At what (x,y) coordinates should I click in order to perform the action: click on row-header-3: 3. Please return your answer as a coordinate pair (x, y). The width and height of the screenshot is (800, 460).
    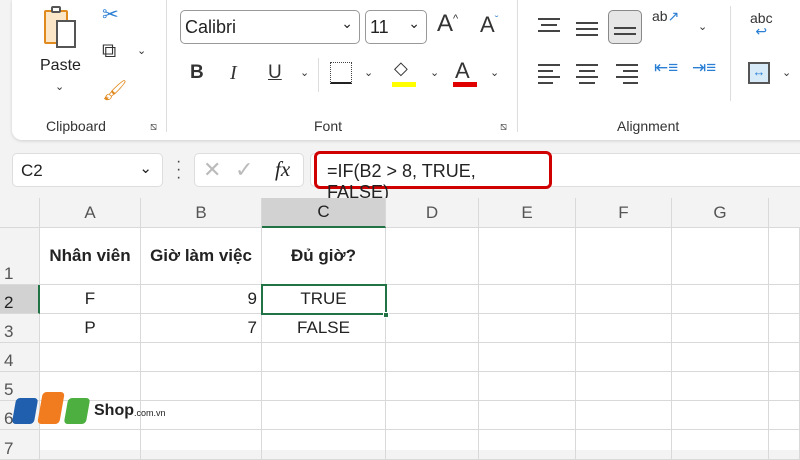
    Looking at the image, I should click on (20, 328).